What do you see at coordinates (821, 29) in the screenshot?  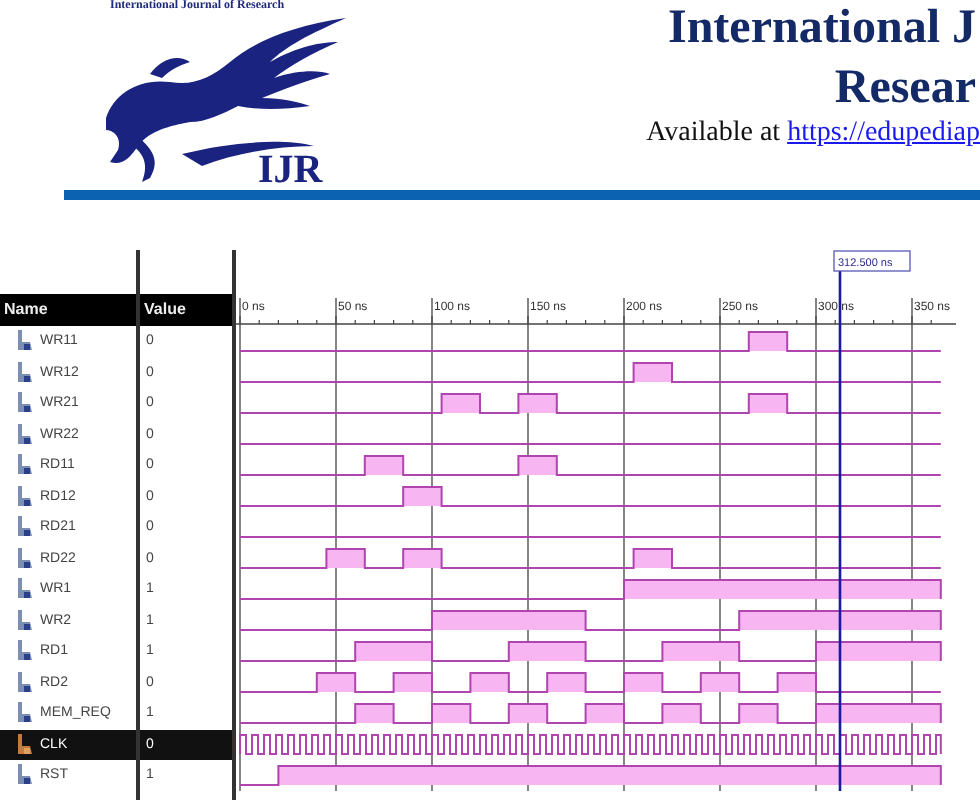 I see `journal-title: International J` at bounding box center [821, 29].